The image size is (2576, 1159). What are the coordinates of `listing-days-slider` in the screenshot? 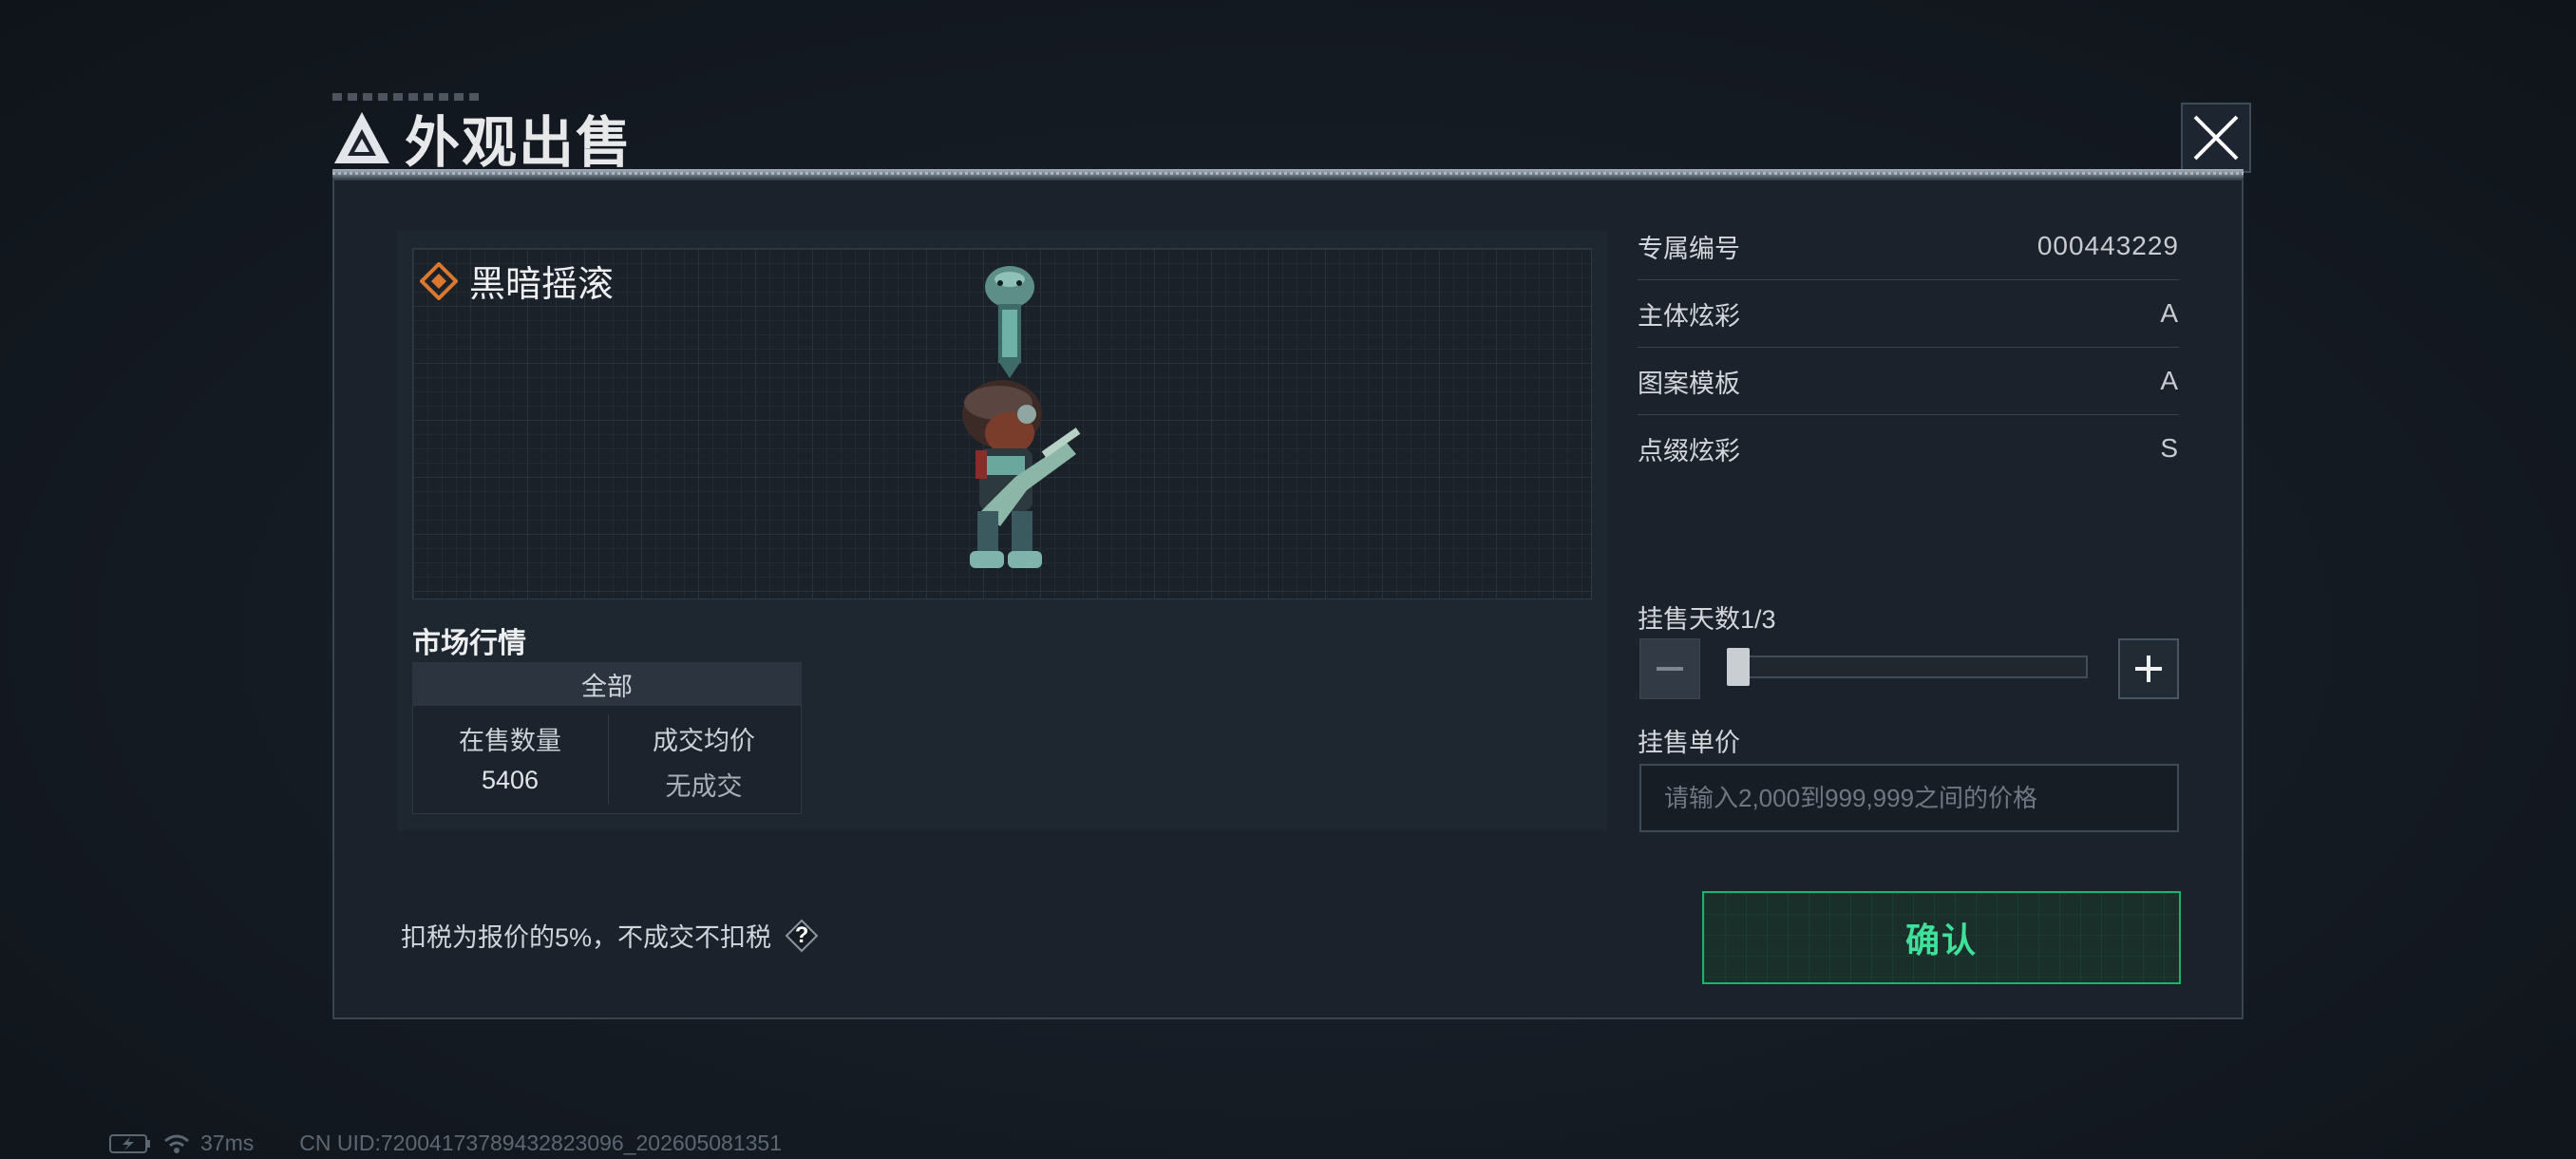 It's located at (1907, 667).